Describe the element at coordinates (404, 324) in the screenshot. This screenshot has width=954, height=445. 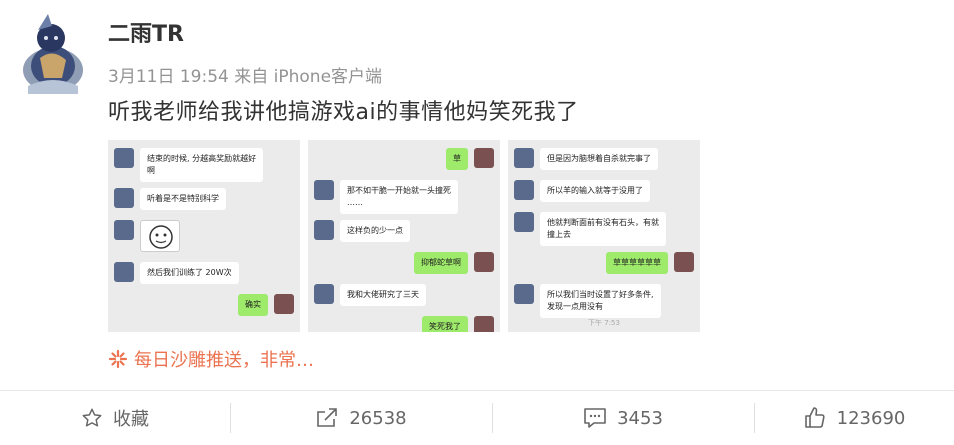
I see `chat-message: 笑死我了` at that location.